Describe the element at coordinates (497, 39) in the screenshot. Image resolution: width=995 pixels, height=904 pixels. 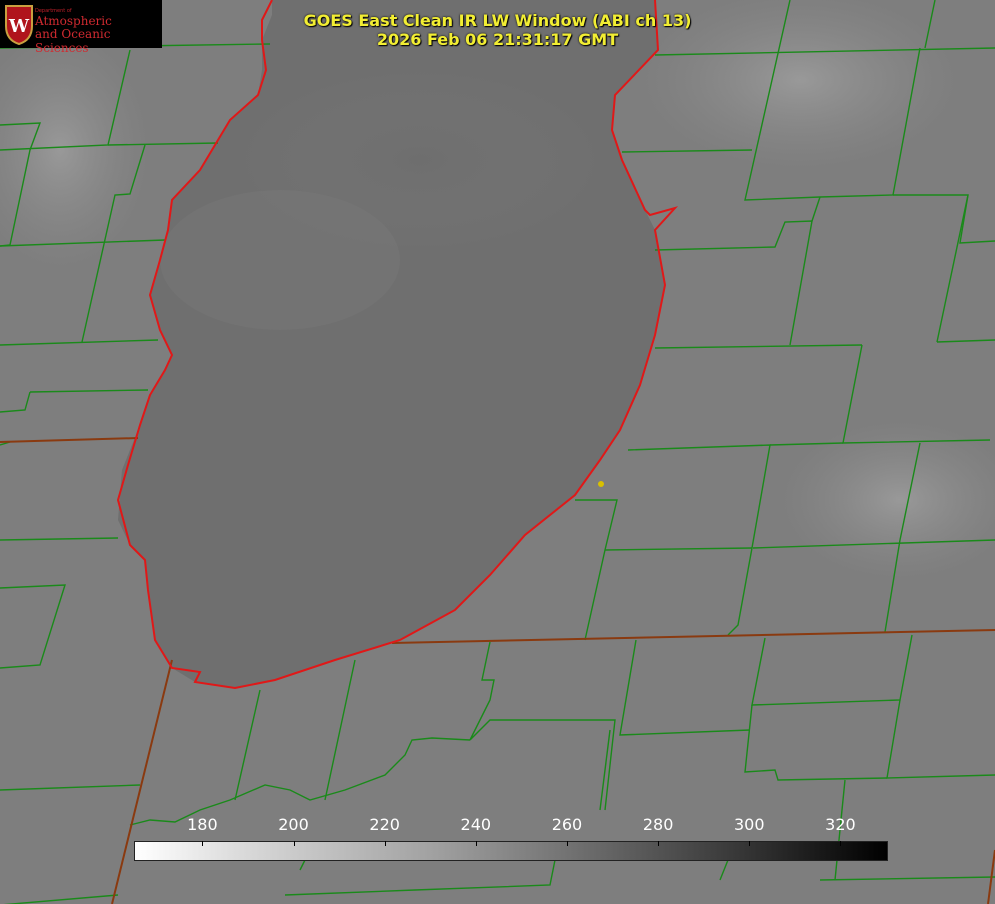
I see `timestamp: 2026 Feb 06 21:31:17 GMT` at that location.